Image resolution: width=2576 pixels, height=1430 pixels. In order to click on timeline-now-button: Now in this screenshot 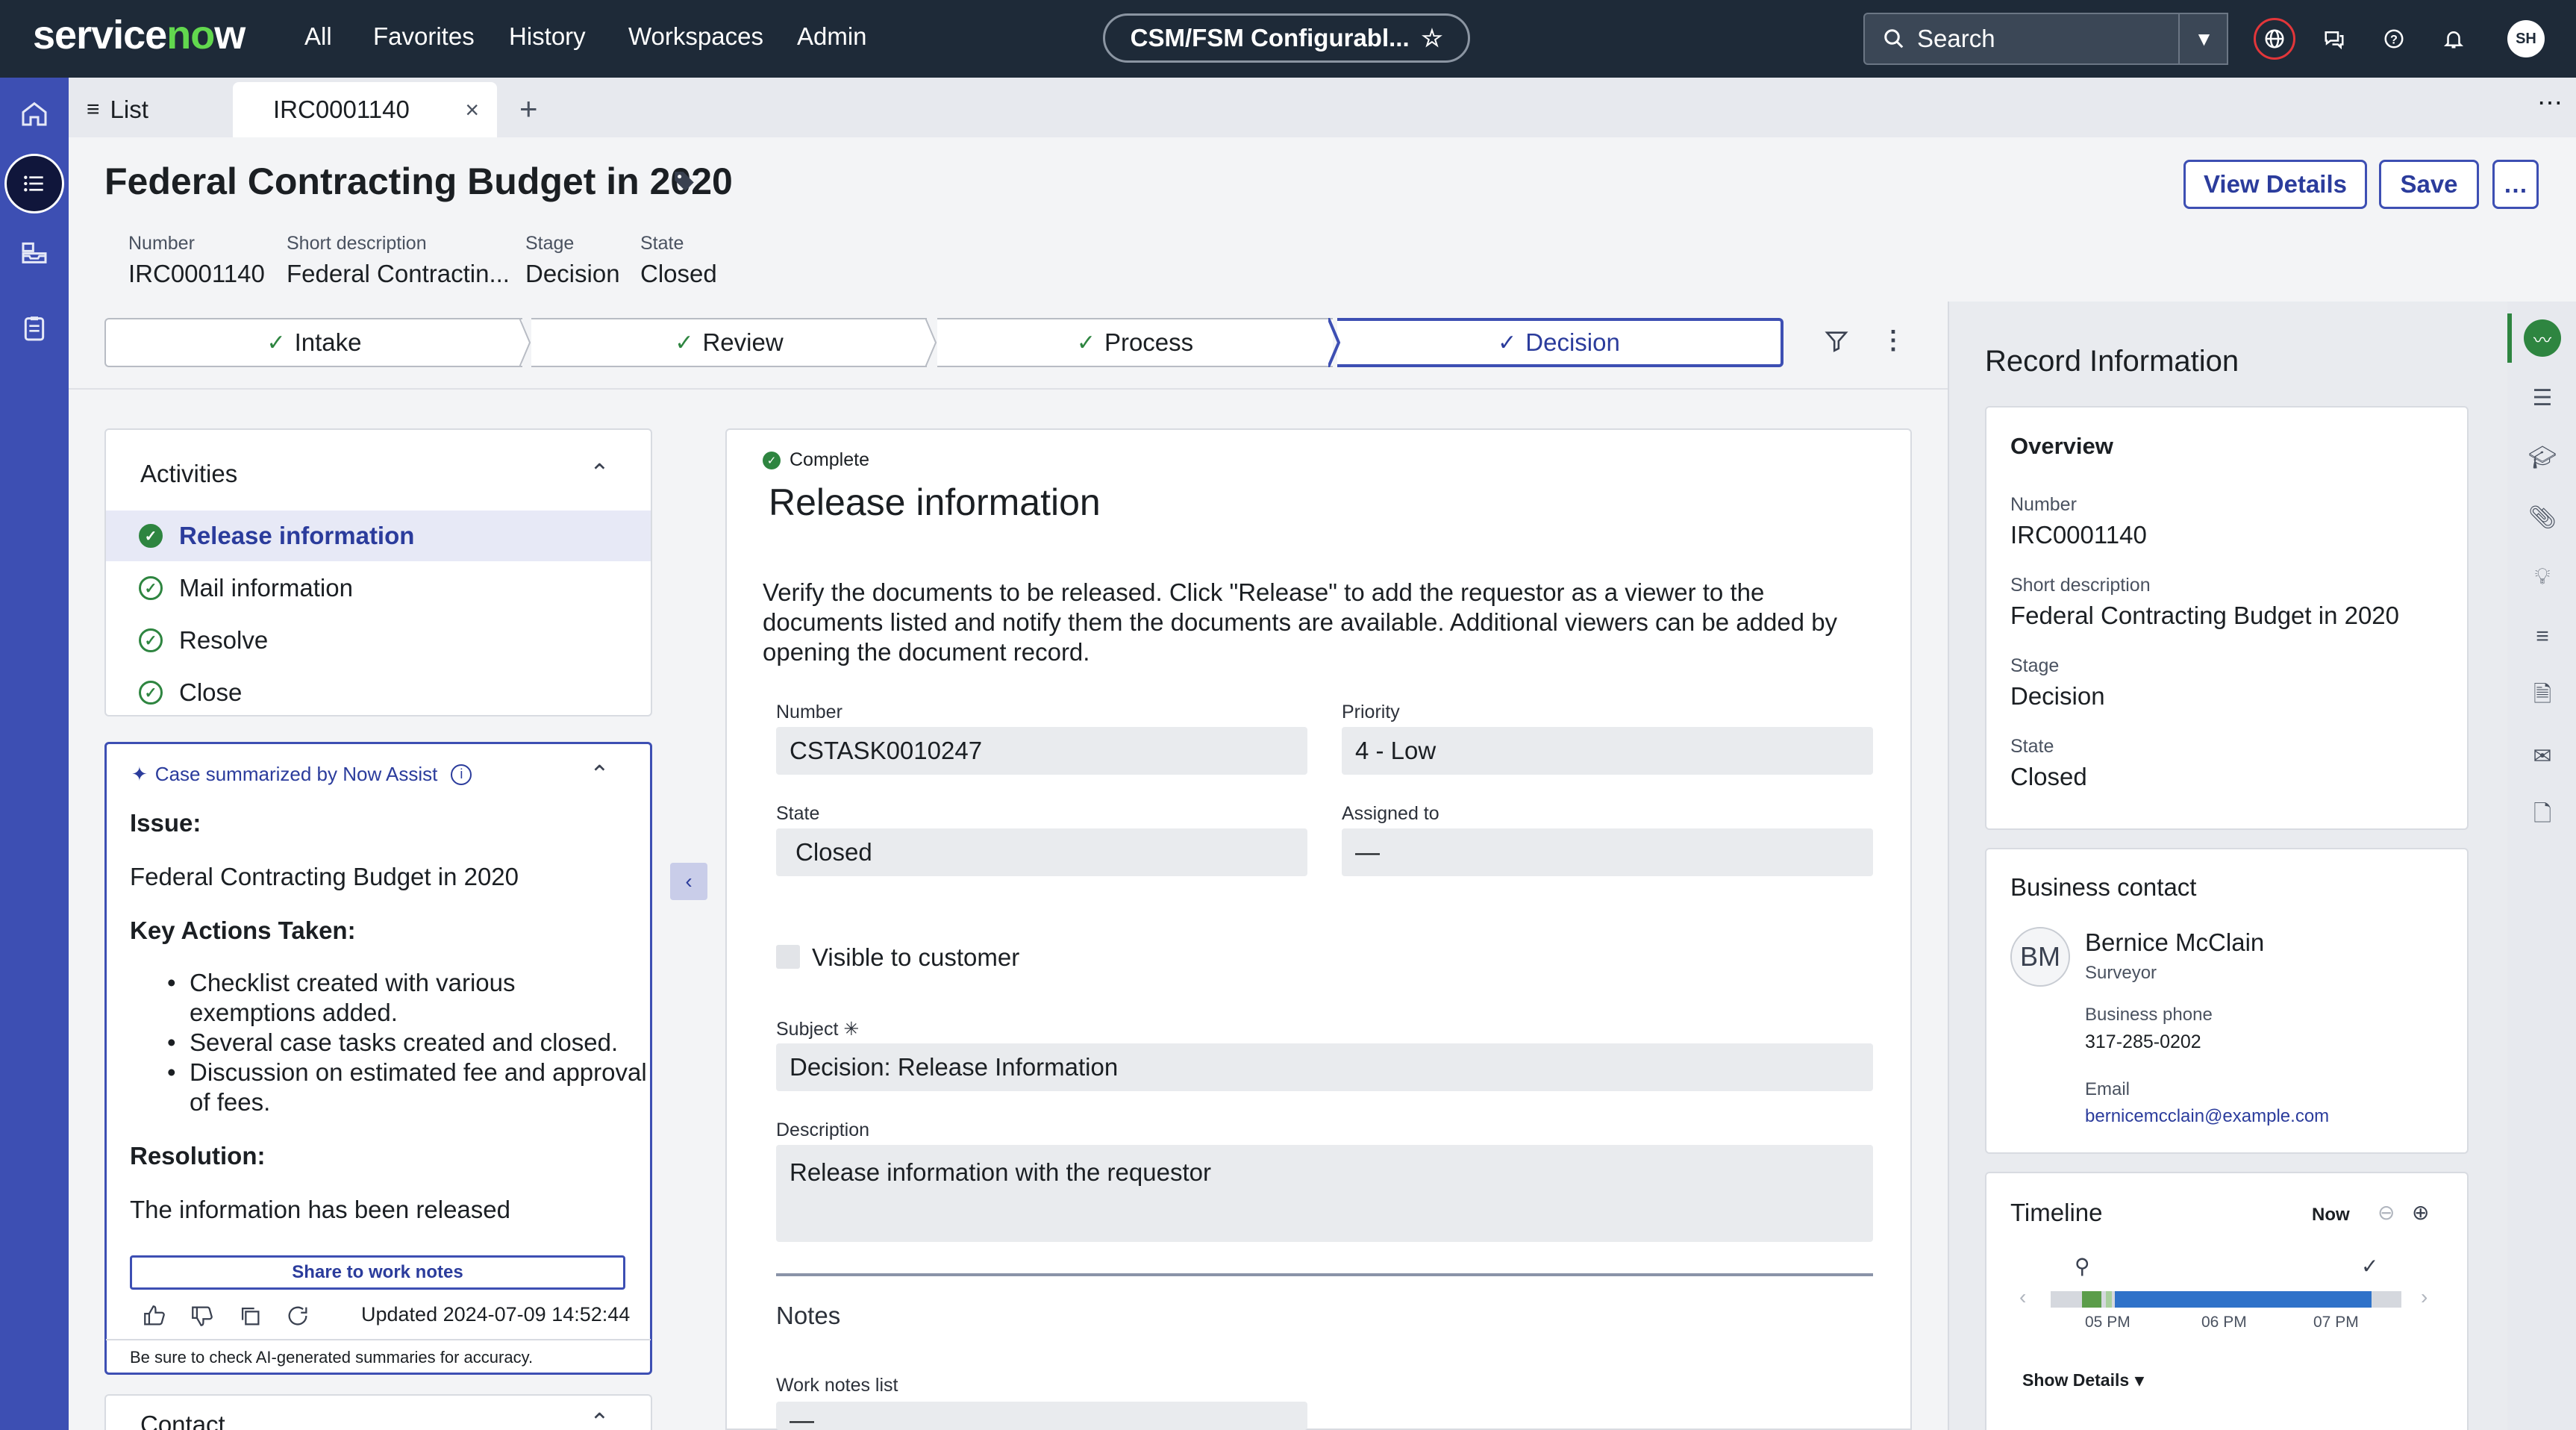, I will do `click(2331, 1216)`.